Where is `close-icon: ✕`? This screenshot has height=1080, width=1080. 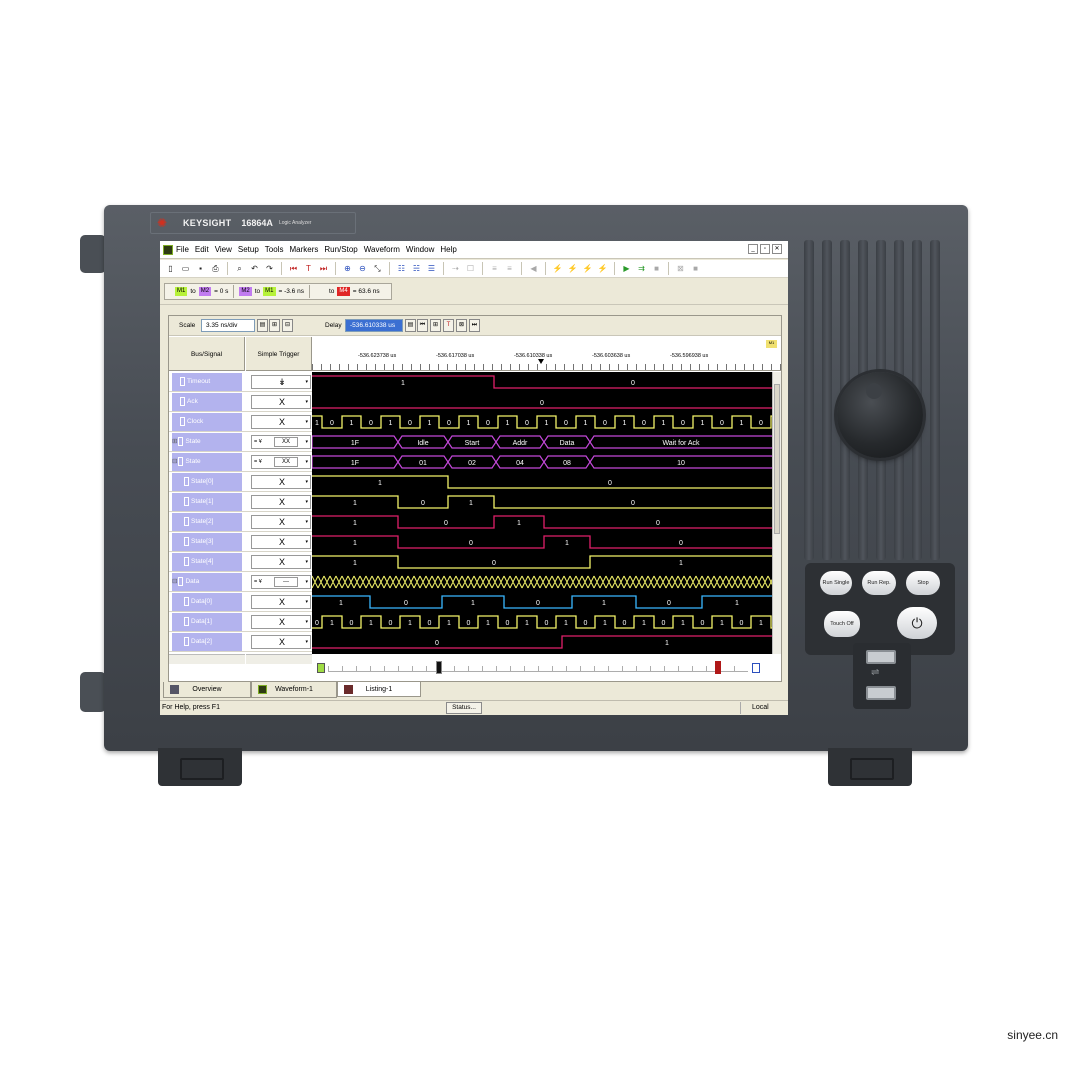
close-icon: ✕ is located at coordinates (777, 249).